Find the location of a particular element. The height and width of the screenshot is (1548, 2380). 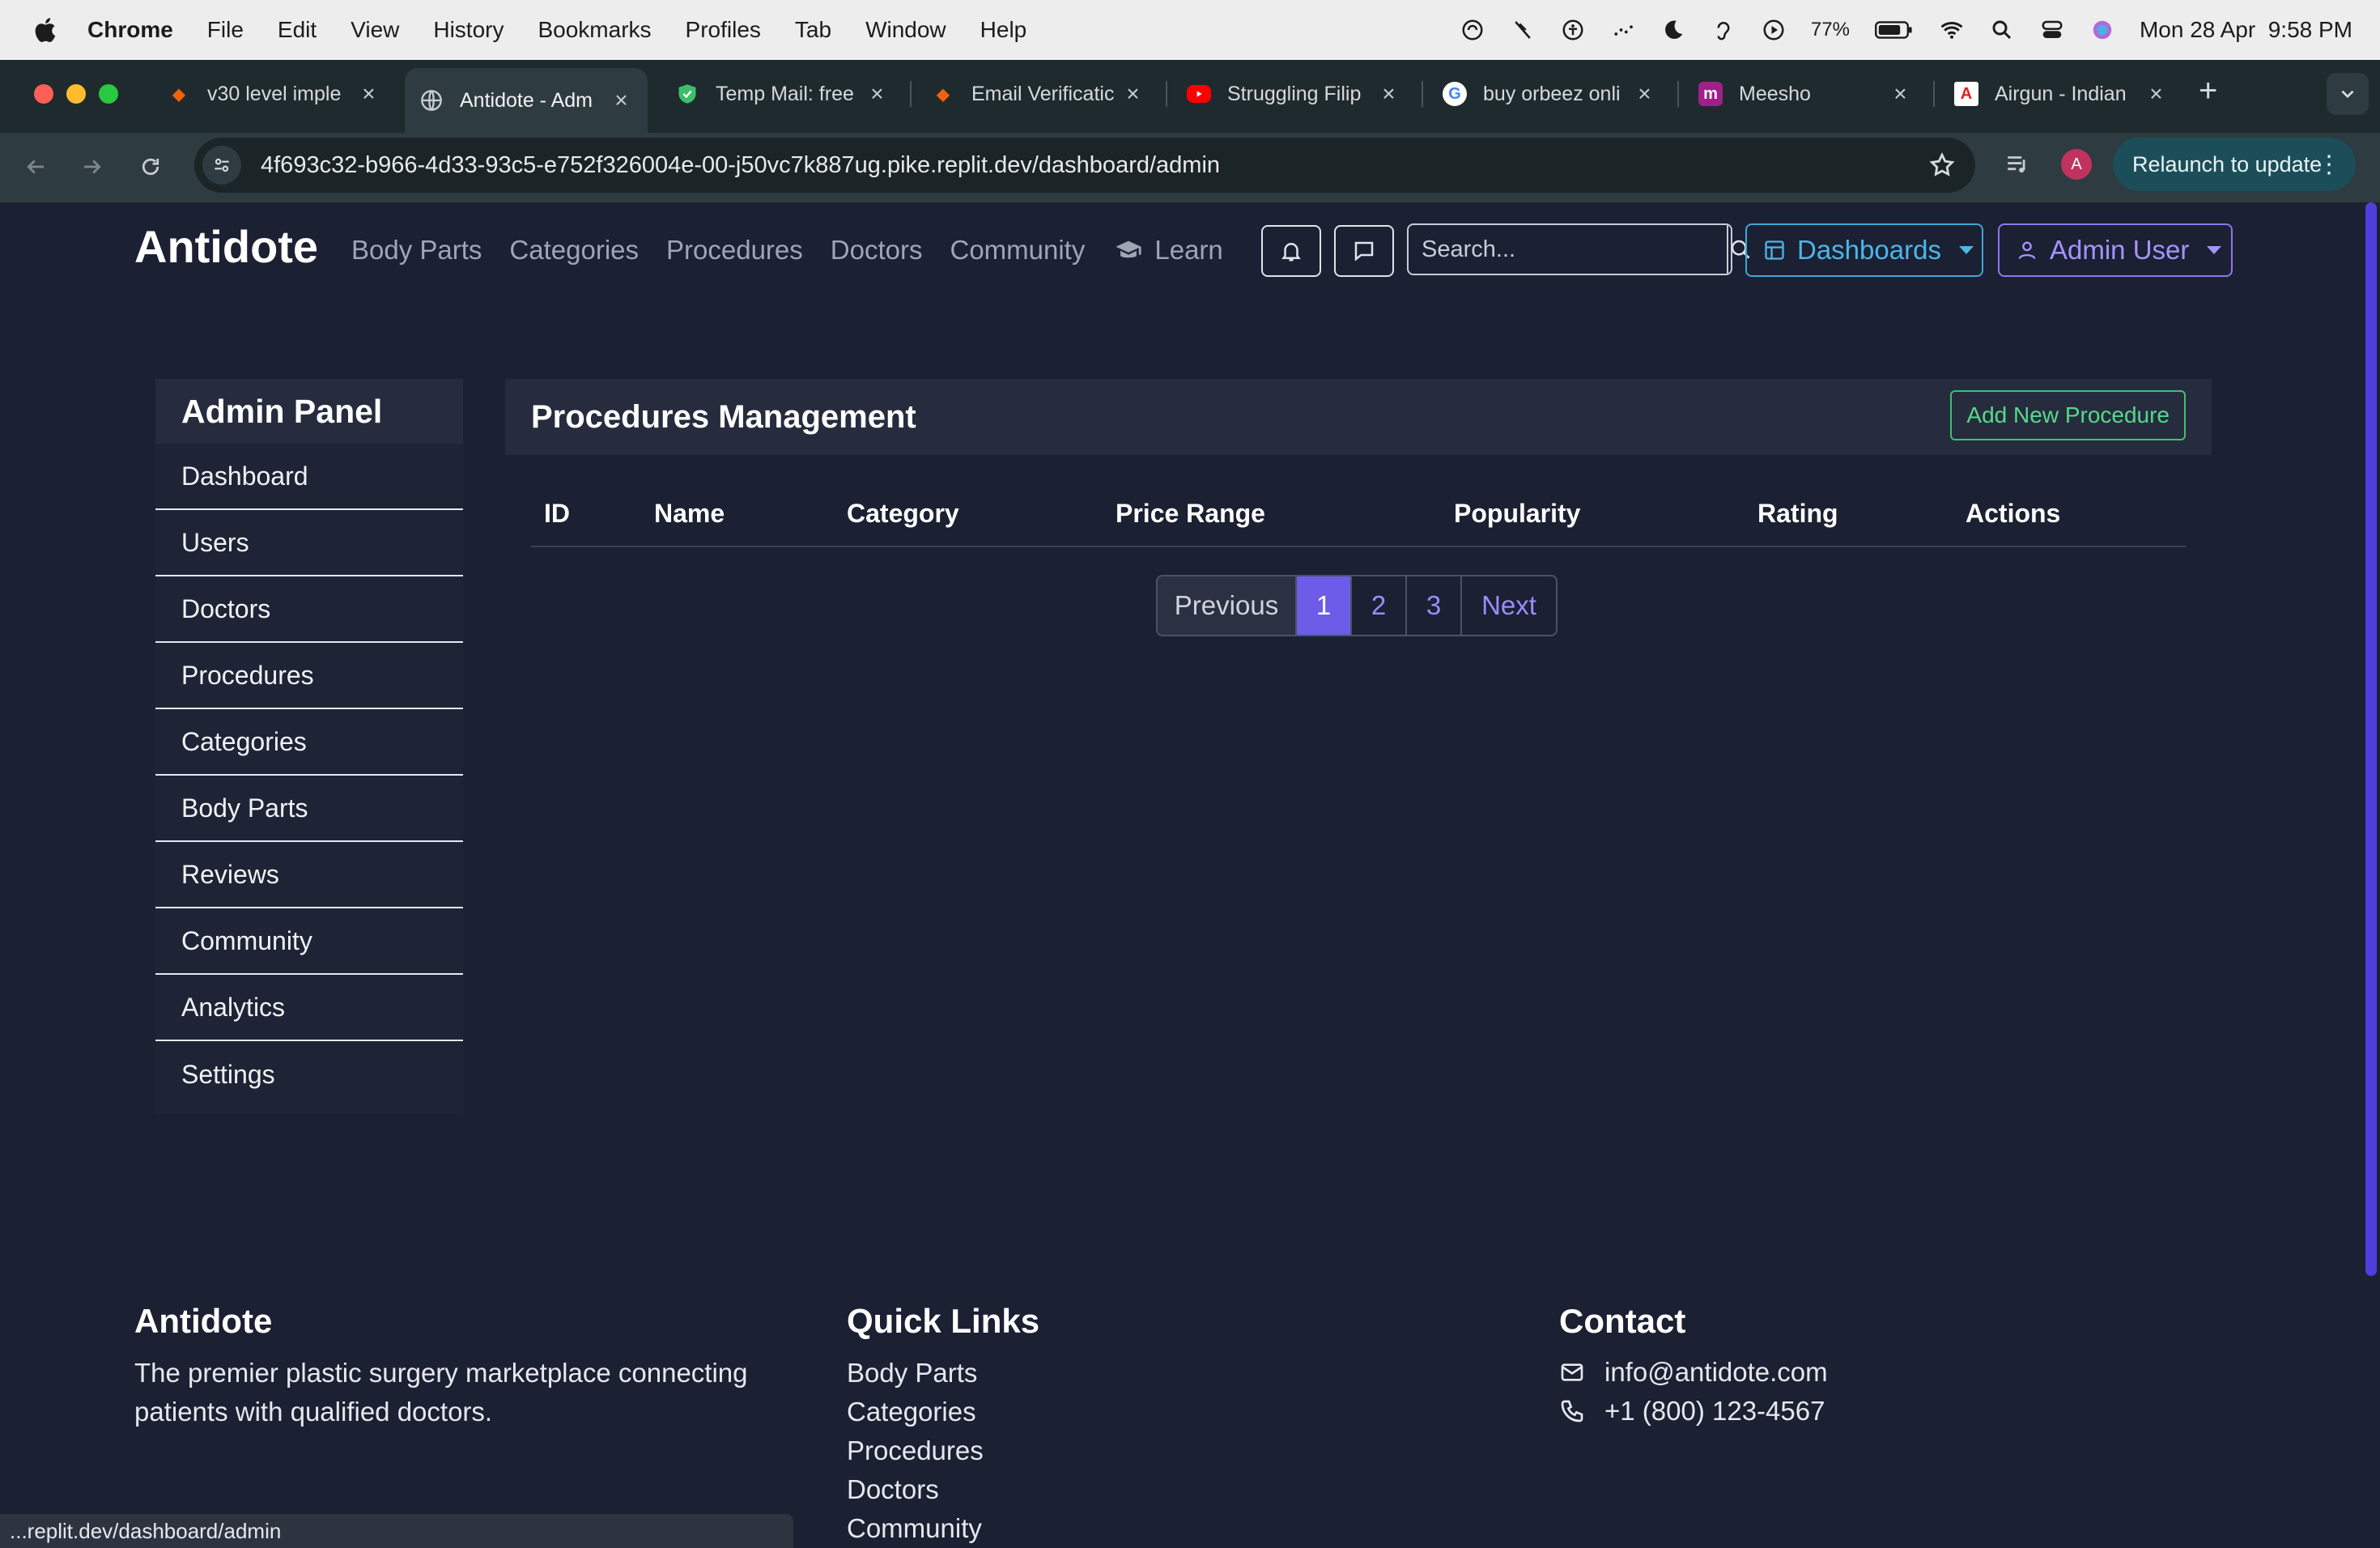

menu-view: View is located at coordinates (375, 30).